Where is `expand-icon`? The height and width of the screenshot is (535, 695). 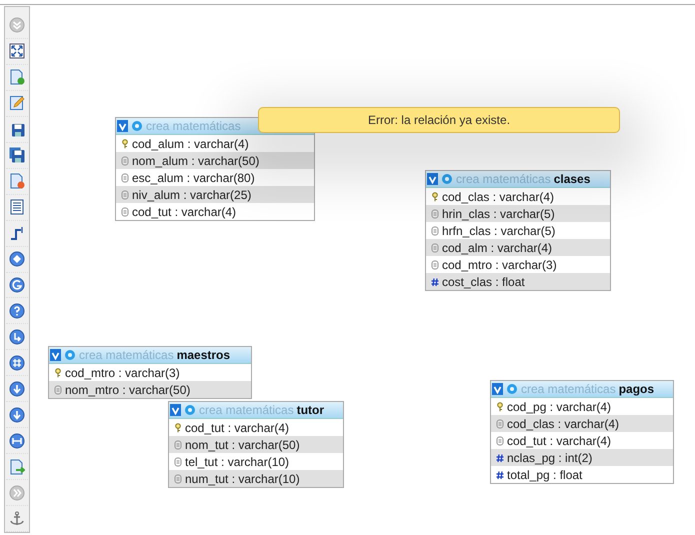 expand-icon is located at coordinates (17, 51).